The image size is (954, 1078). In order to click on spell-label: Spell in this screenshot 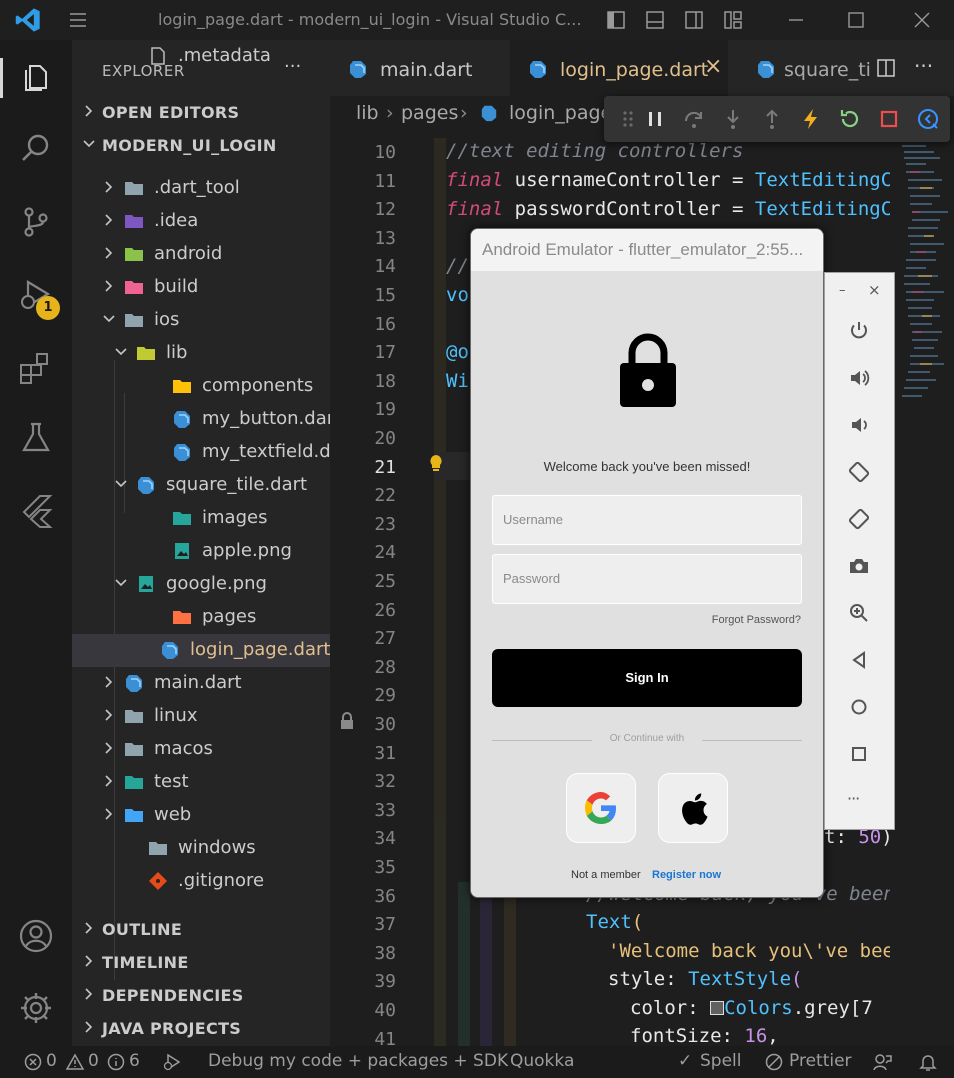, I will do `click(721, 1061)`.